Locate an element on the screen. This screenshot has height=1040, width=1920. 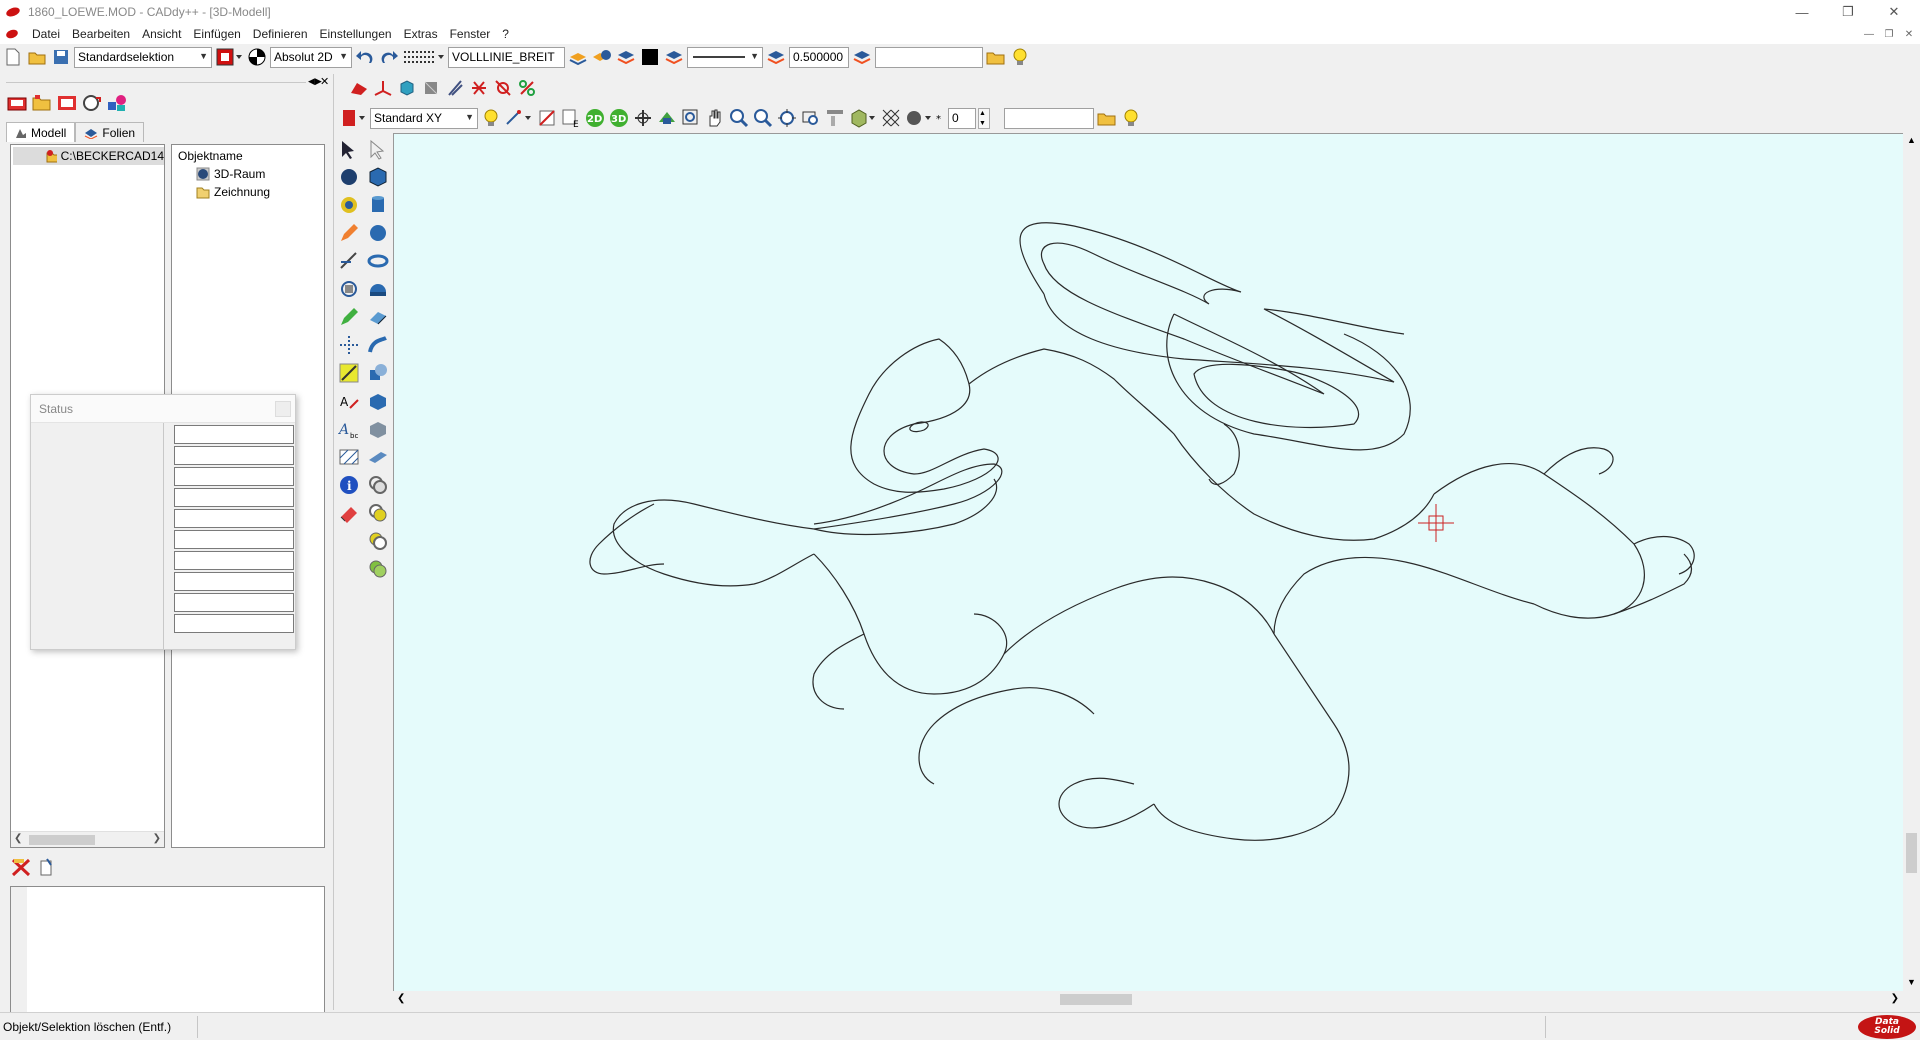
plane-e-icon: E is located at coordinates (571, 118).